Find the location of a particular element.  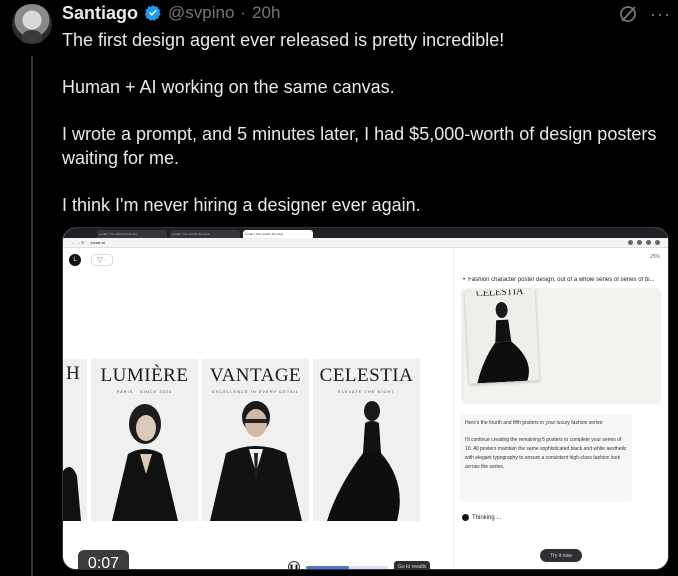

try-it-now-button: Try it now is located at coordinates (561, 555).